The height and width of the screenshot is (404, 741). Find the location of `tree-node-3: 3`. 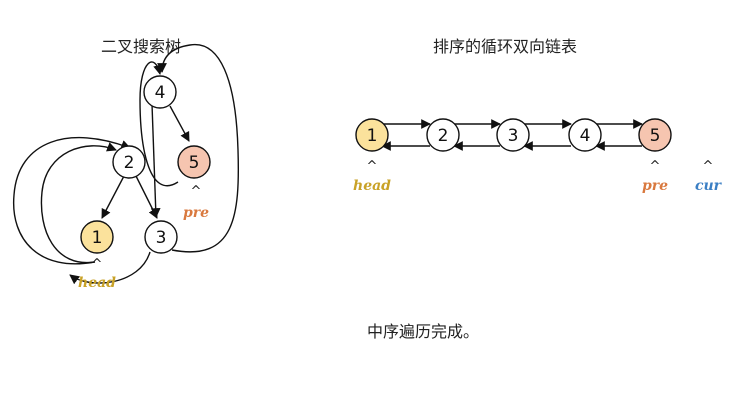

tree-node-3: 3 is located at coordinates (161, 237).